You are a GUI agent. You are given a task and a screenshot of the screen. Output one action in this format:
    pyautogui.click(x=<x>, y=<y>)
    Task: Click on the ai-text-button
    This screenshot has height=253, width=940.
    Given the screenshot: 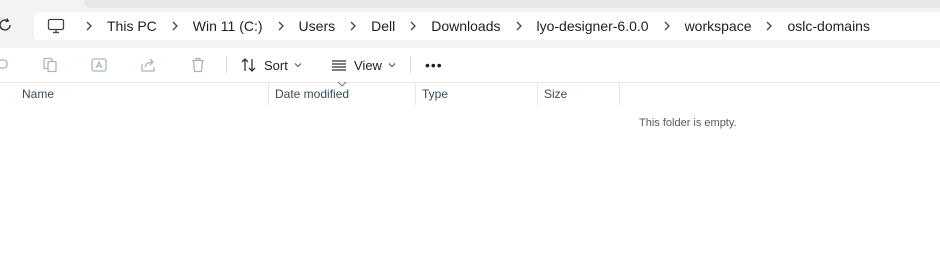 What is the action you would take?
    pyautogui.click(x=99, y=65)
    